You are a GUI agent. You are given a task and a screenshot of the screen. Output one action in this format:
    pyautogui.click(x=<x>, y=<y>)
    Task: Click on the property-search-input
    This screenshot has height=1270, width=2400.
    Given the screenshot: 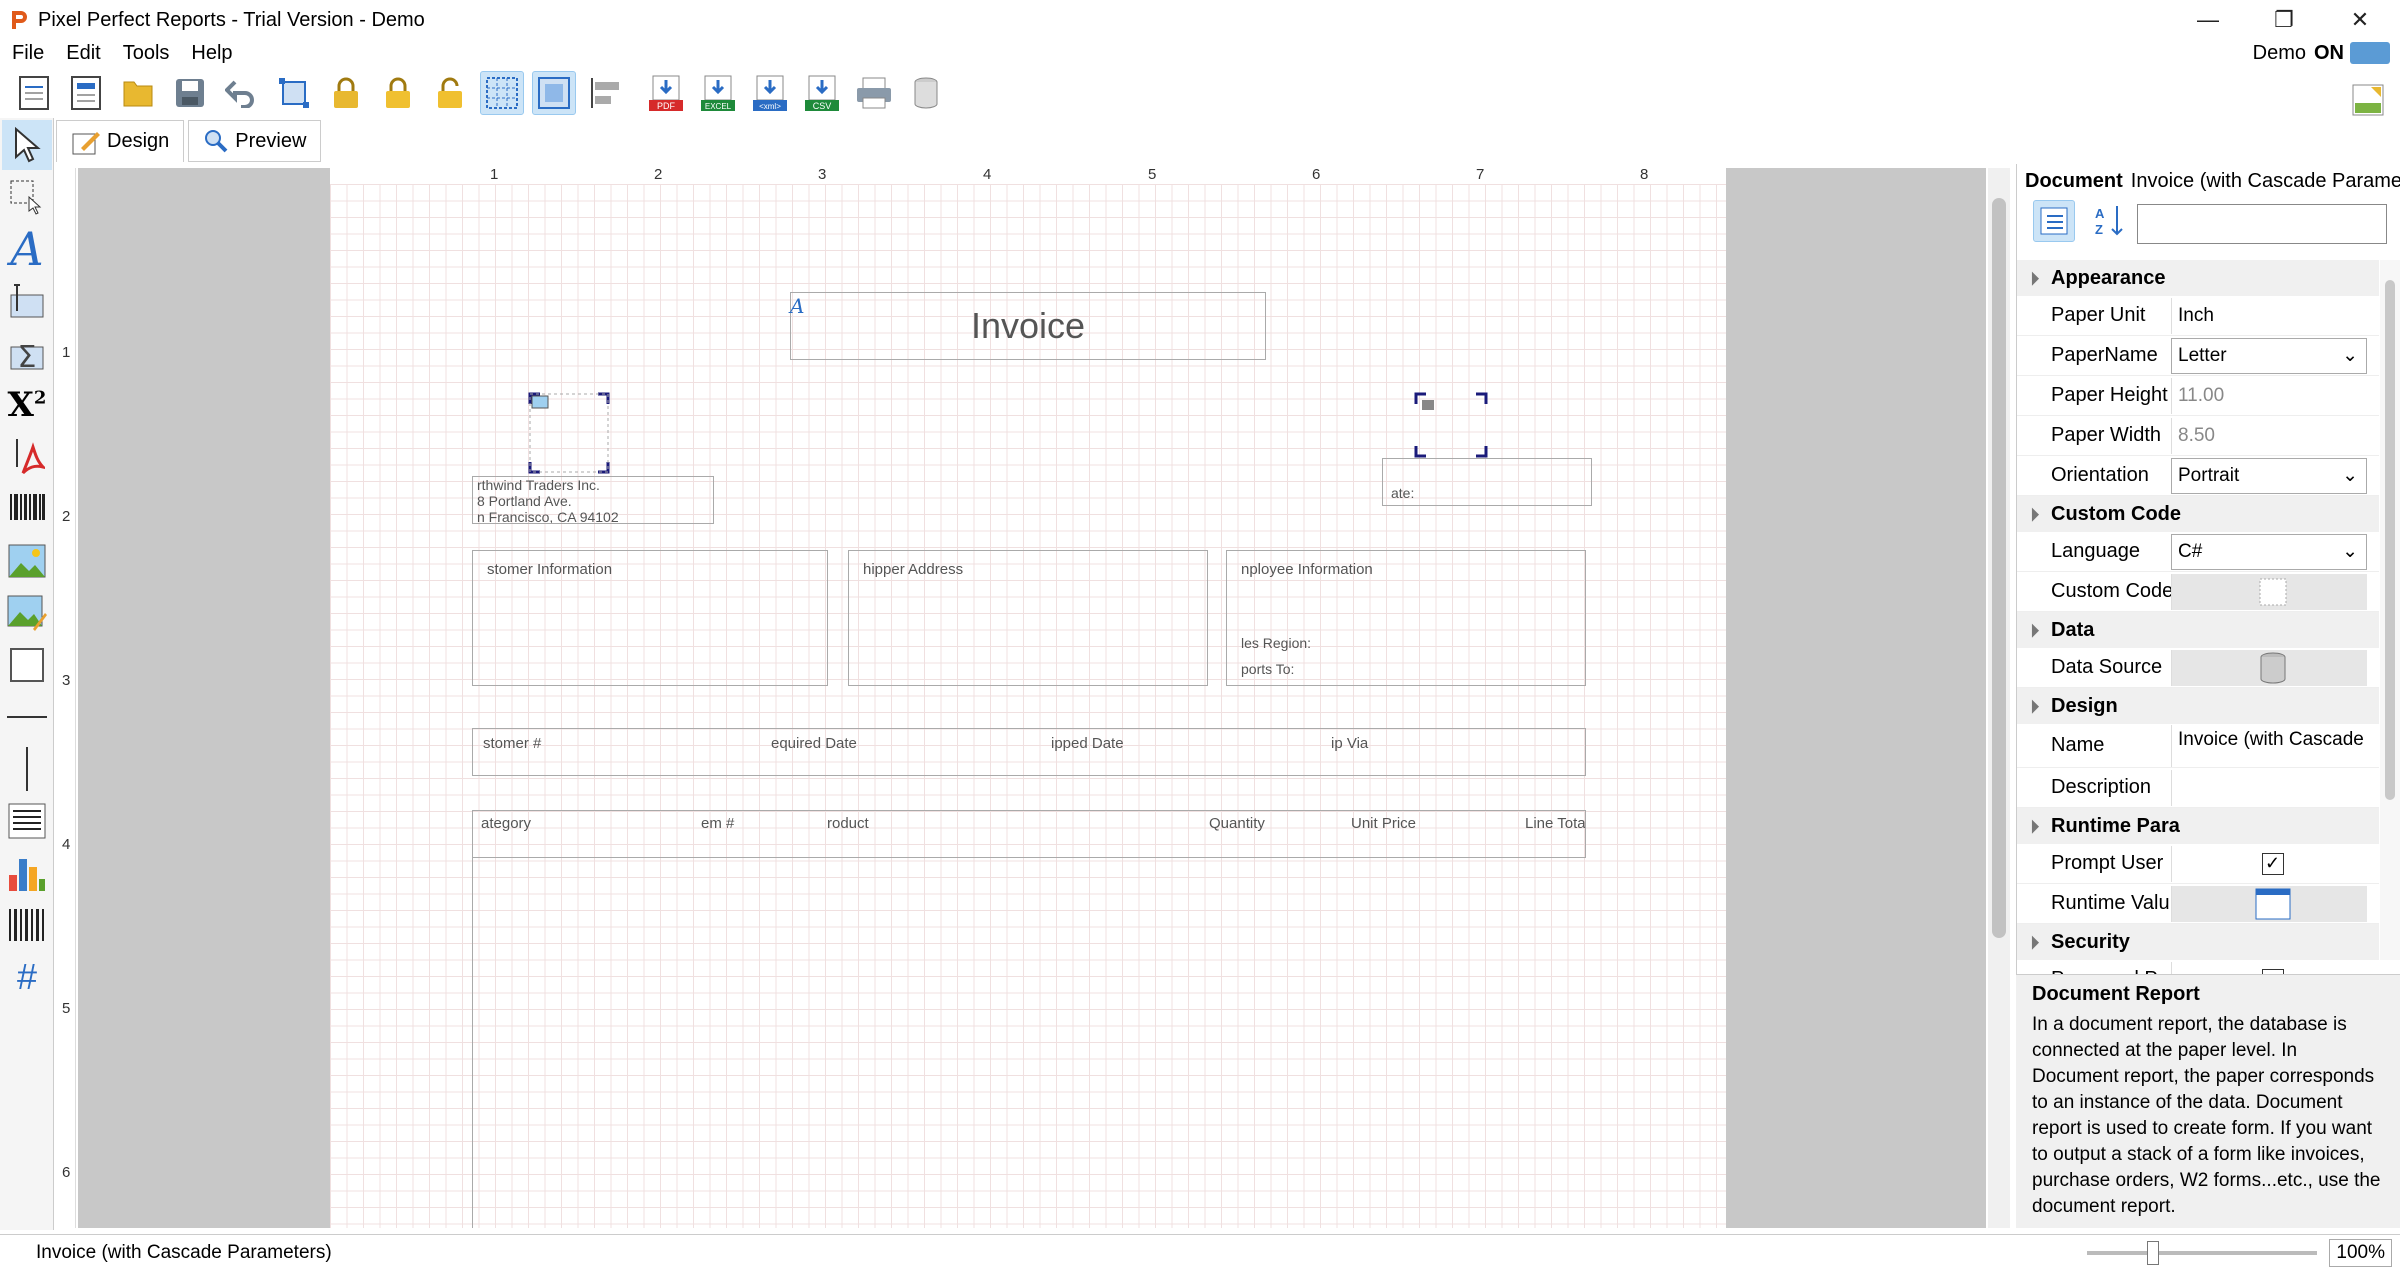 What is the action you would take?
    pyautogui.click(x=2262, y=224)
    